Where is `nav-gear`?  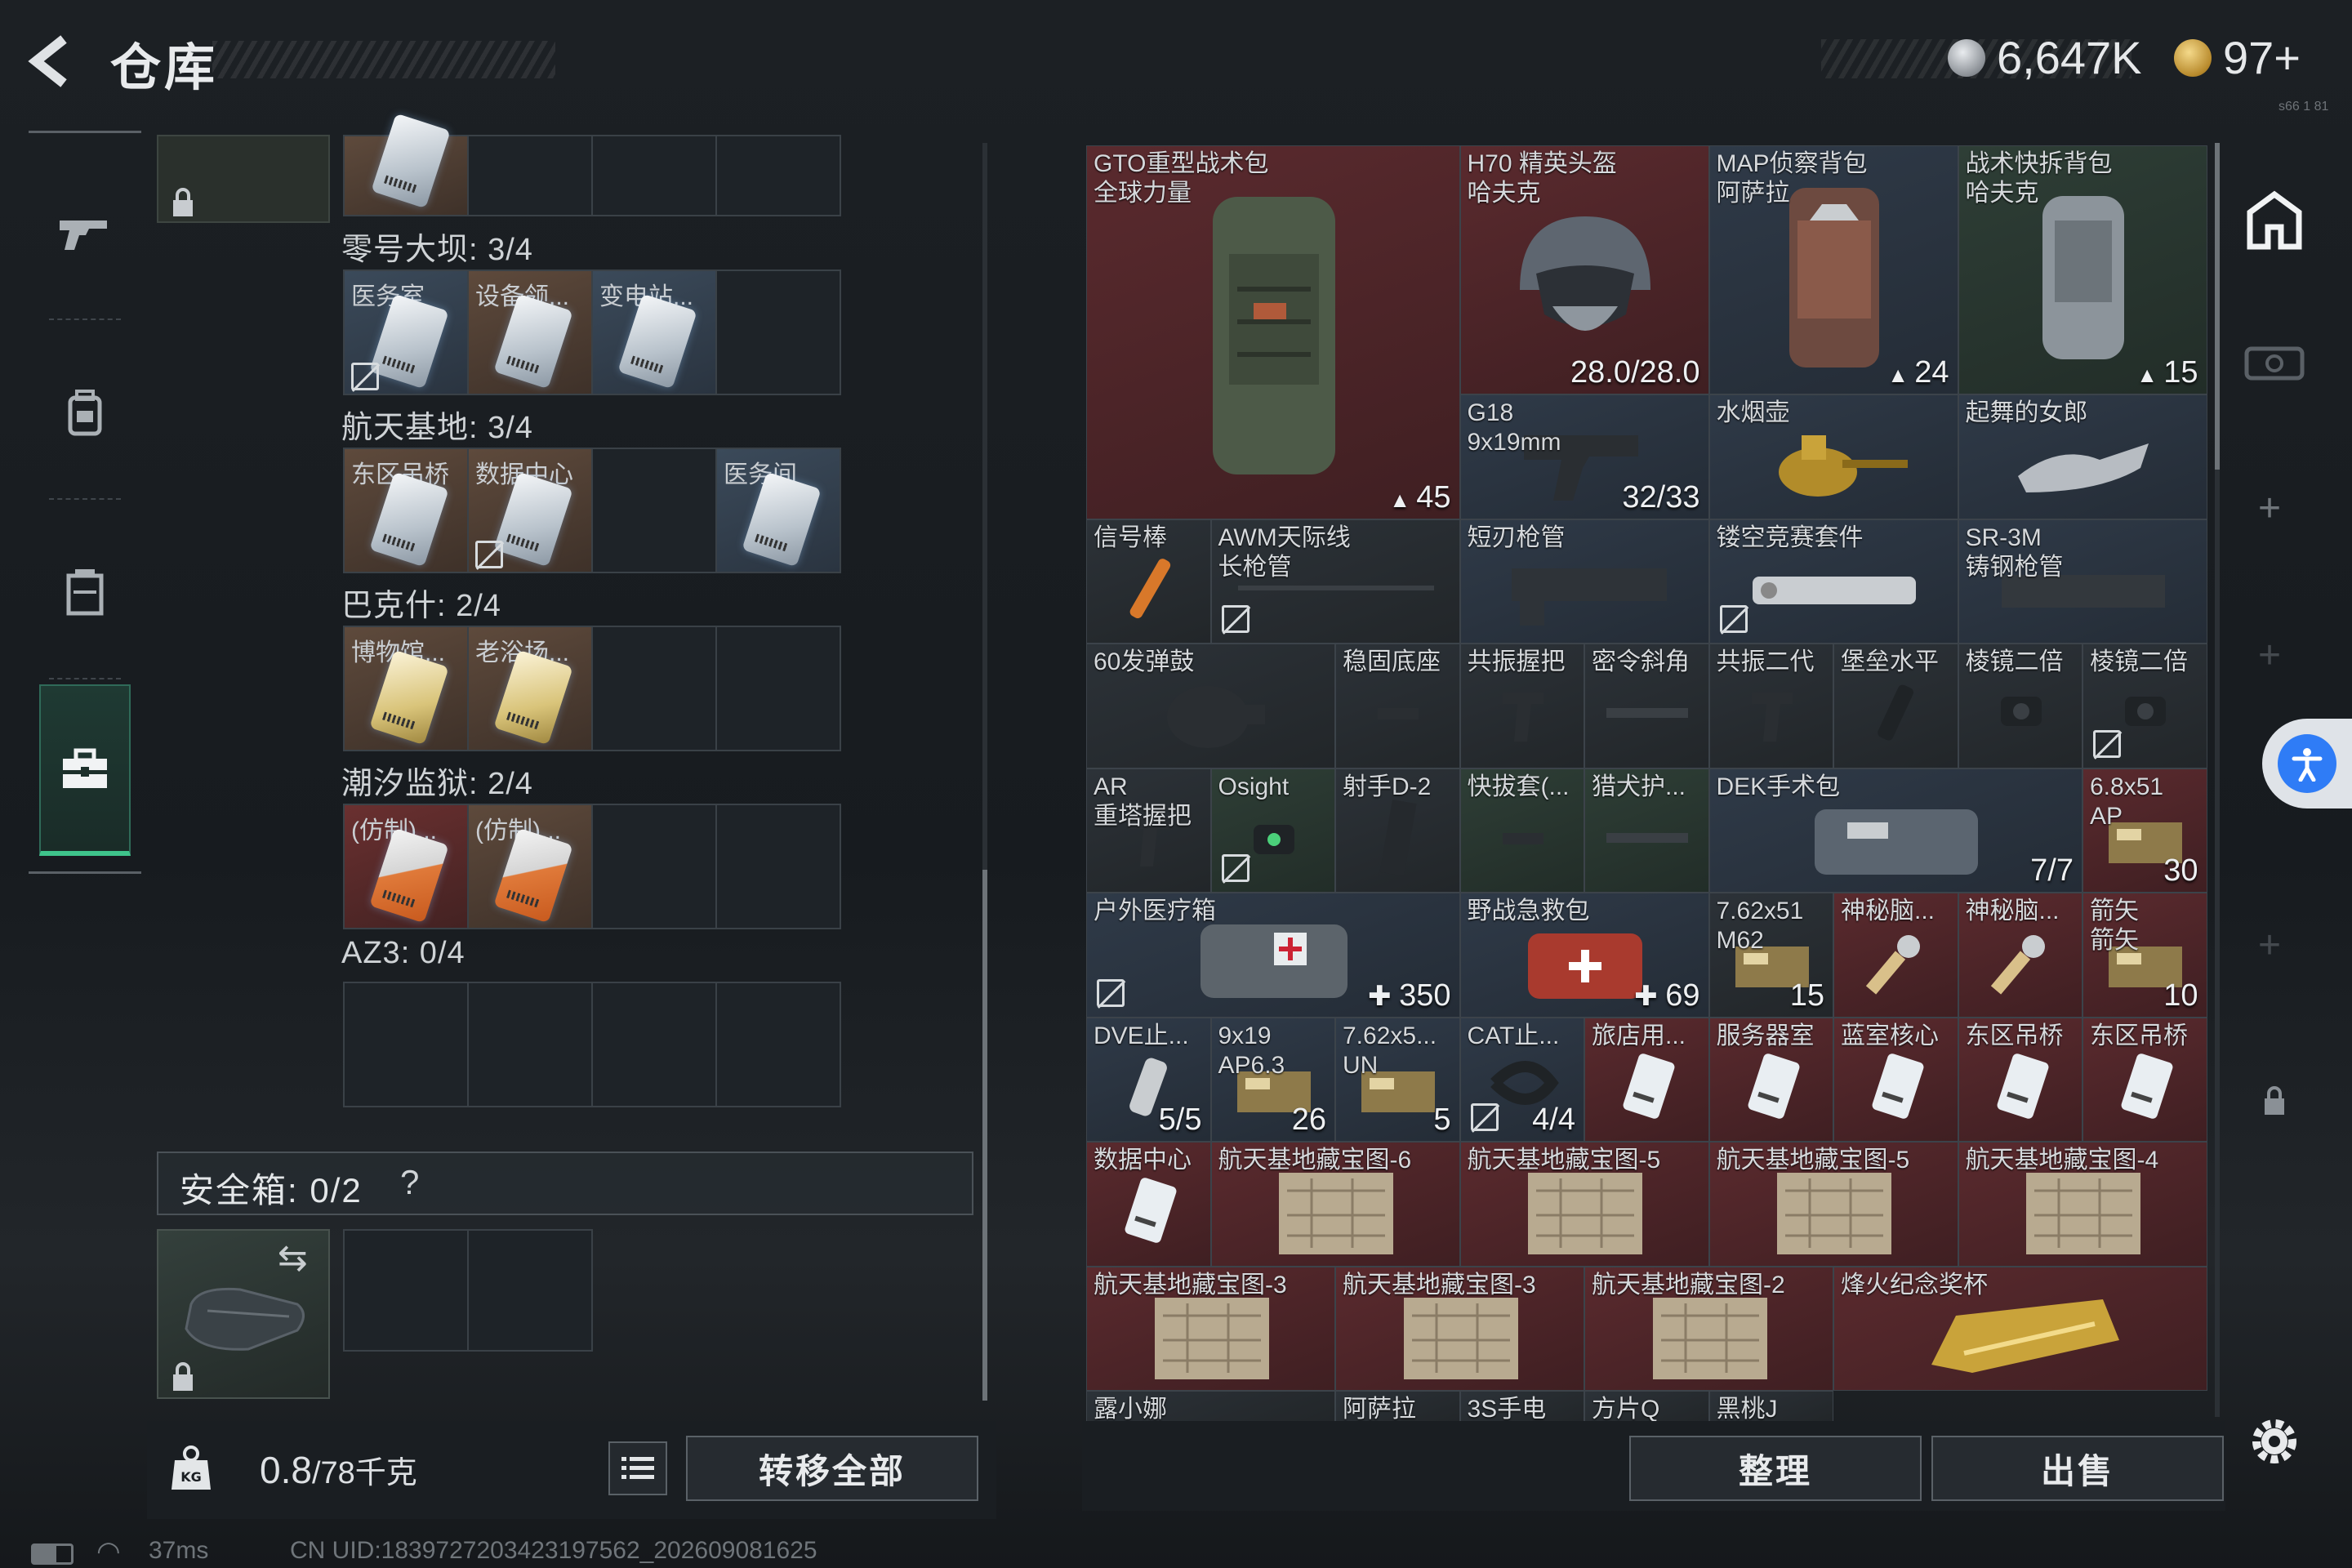 nav-gear is located at coordinates (85, 412).